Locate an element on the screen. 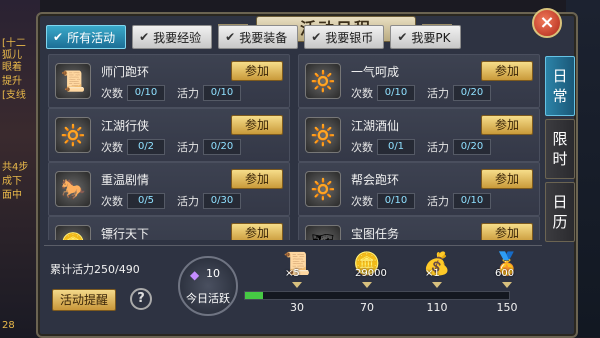  activity-remind-button: 活动提醒 is located at coordinates (84, 300).